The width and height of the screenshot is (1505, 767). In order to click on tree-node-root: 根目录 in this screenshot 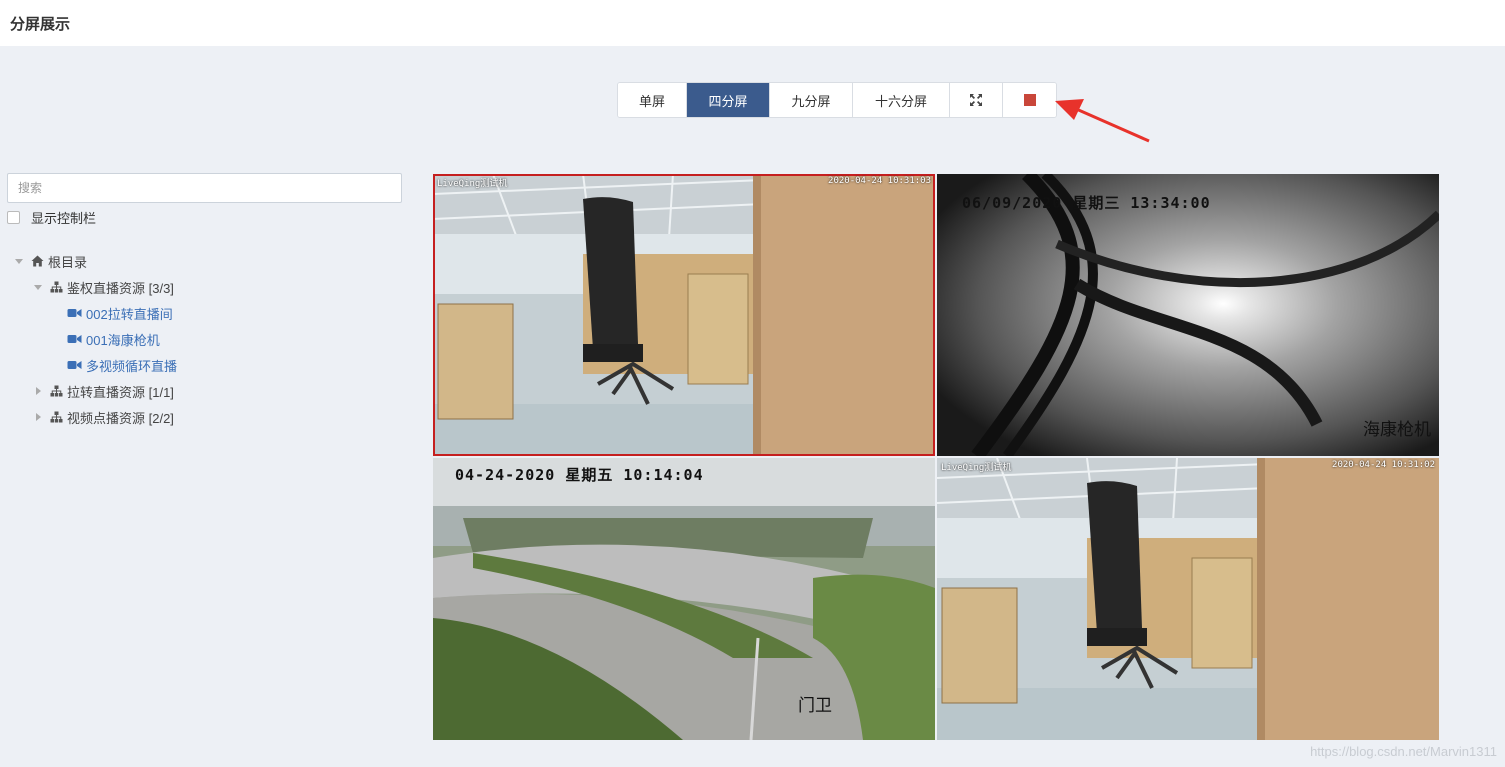, I will do `click(95, 261)`.